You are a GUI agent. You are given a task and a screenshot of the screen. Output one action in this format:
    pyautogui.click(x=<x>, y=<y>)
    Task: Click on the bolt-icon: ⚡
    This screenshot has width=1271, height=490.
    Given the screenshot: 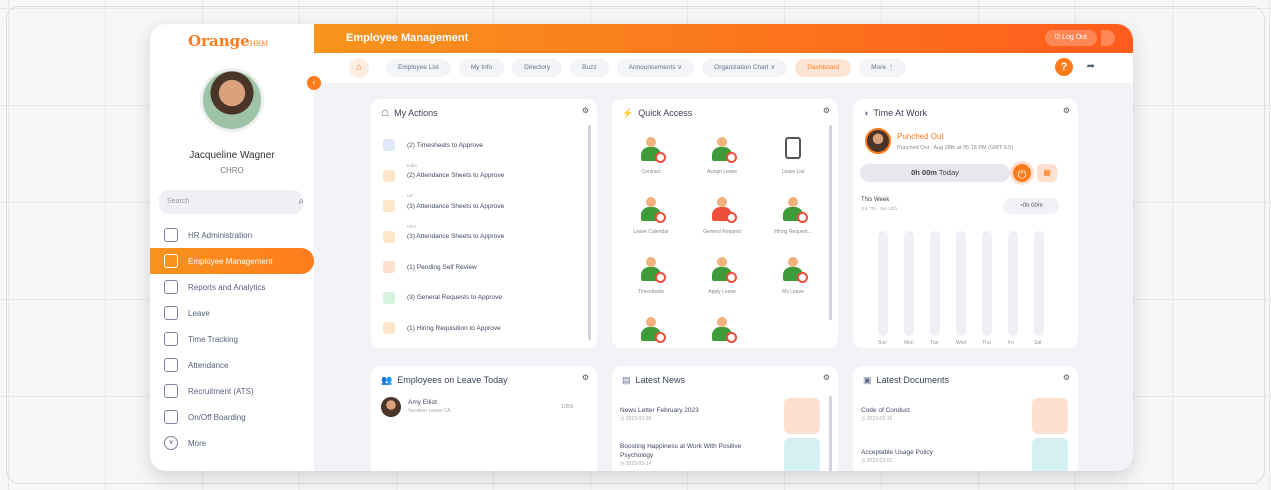 What is the action you would take?
    pyautogui.click(x=628, y=113)
    